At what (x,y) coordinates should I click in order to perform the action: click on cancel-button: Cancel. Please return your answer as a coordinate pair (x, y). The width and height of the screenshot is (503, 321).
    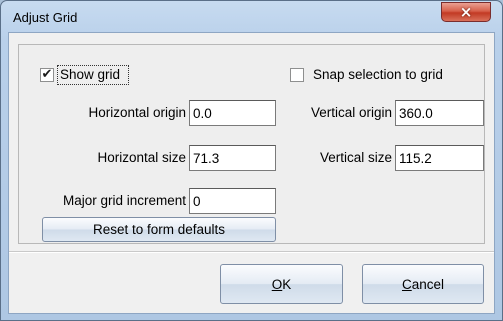
    Looking at the image, I should click on (423, 284).